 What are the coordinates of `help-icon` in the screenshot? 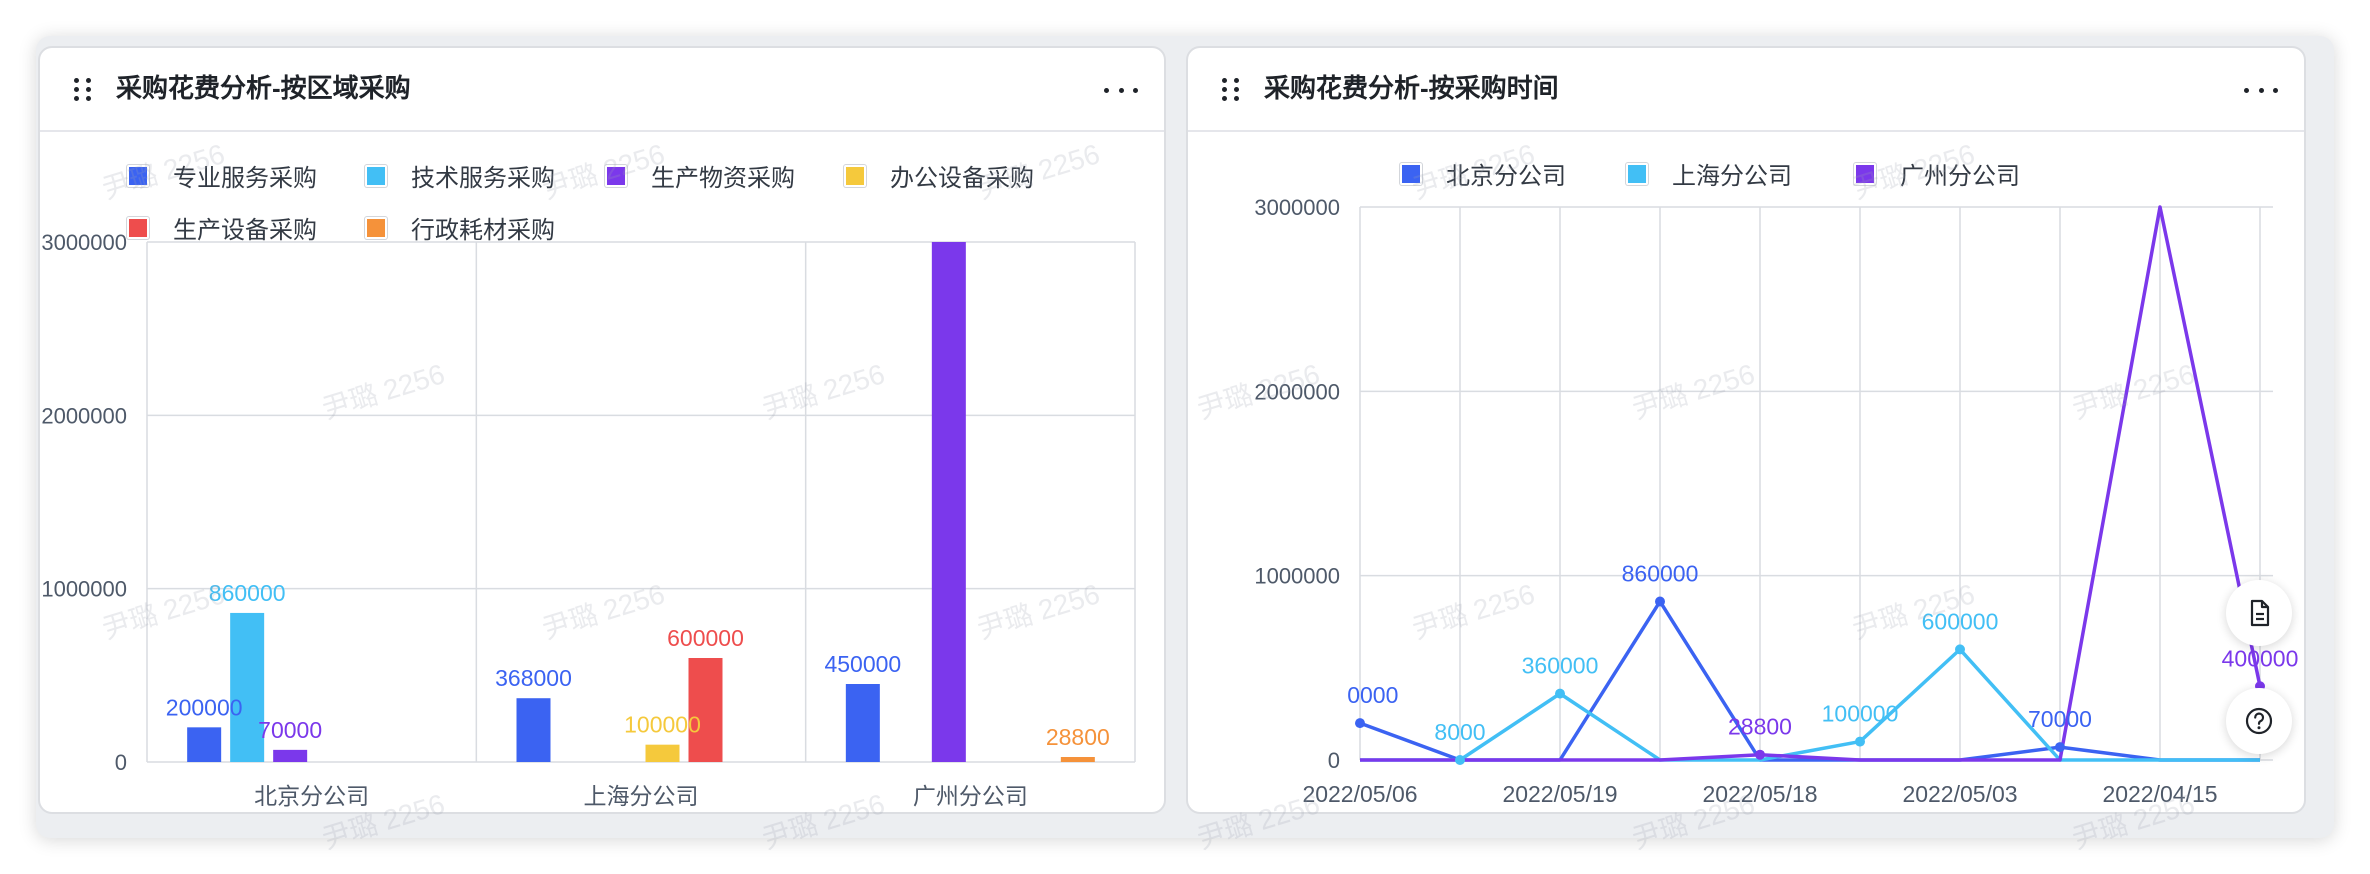 It's located at (2259, 721).